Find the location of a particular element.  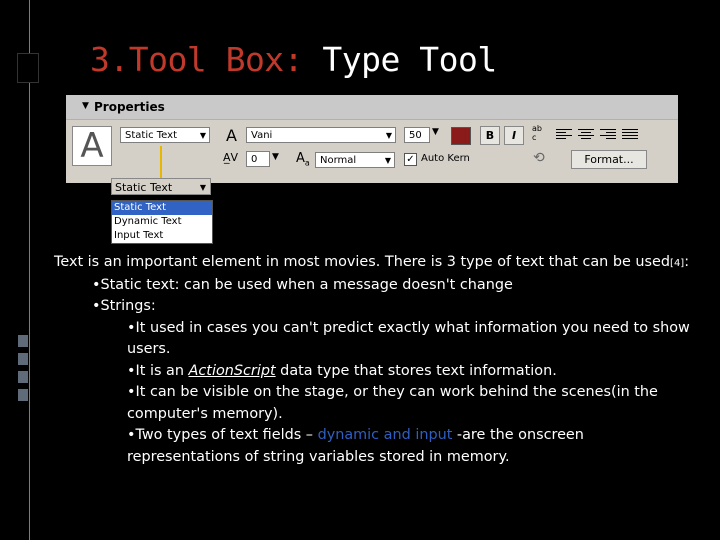

bold-button: B is located at coordinates (490, 135).